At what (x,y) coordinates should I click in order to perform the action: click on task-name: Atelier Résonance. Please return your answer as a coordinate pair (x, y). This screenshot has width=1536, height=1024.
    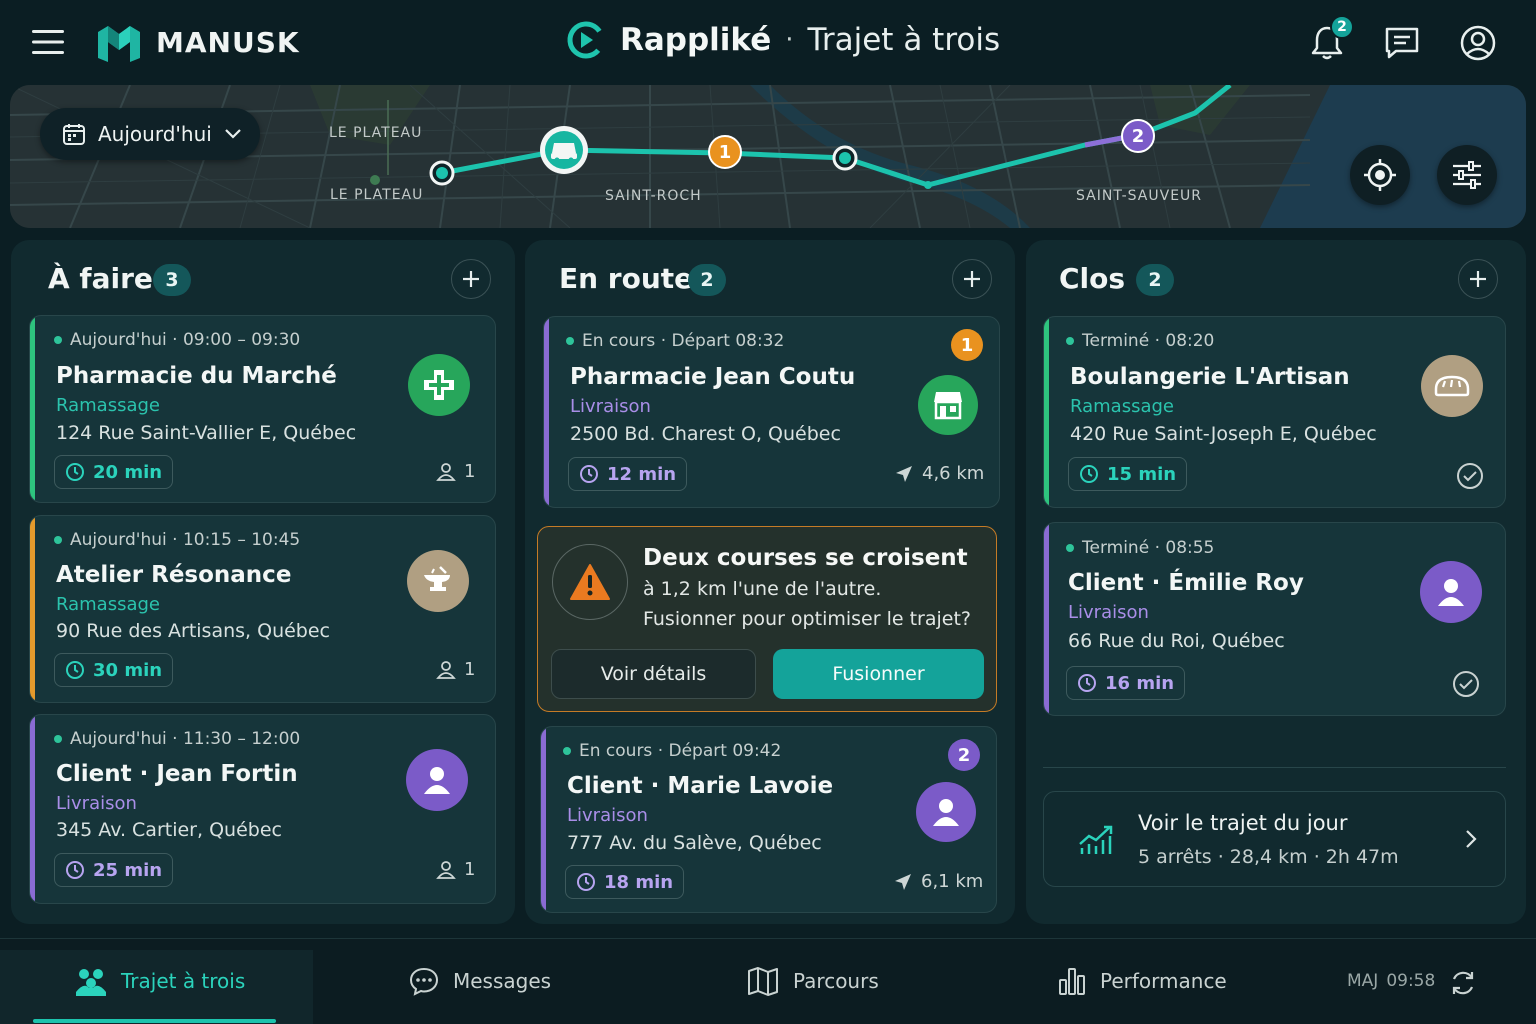
    Looking at the image, I should click on (174, 575).